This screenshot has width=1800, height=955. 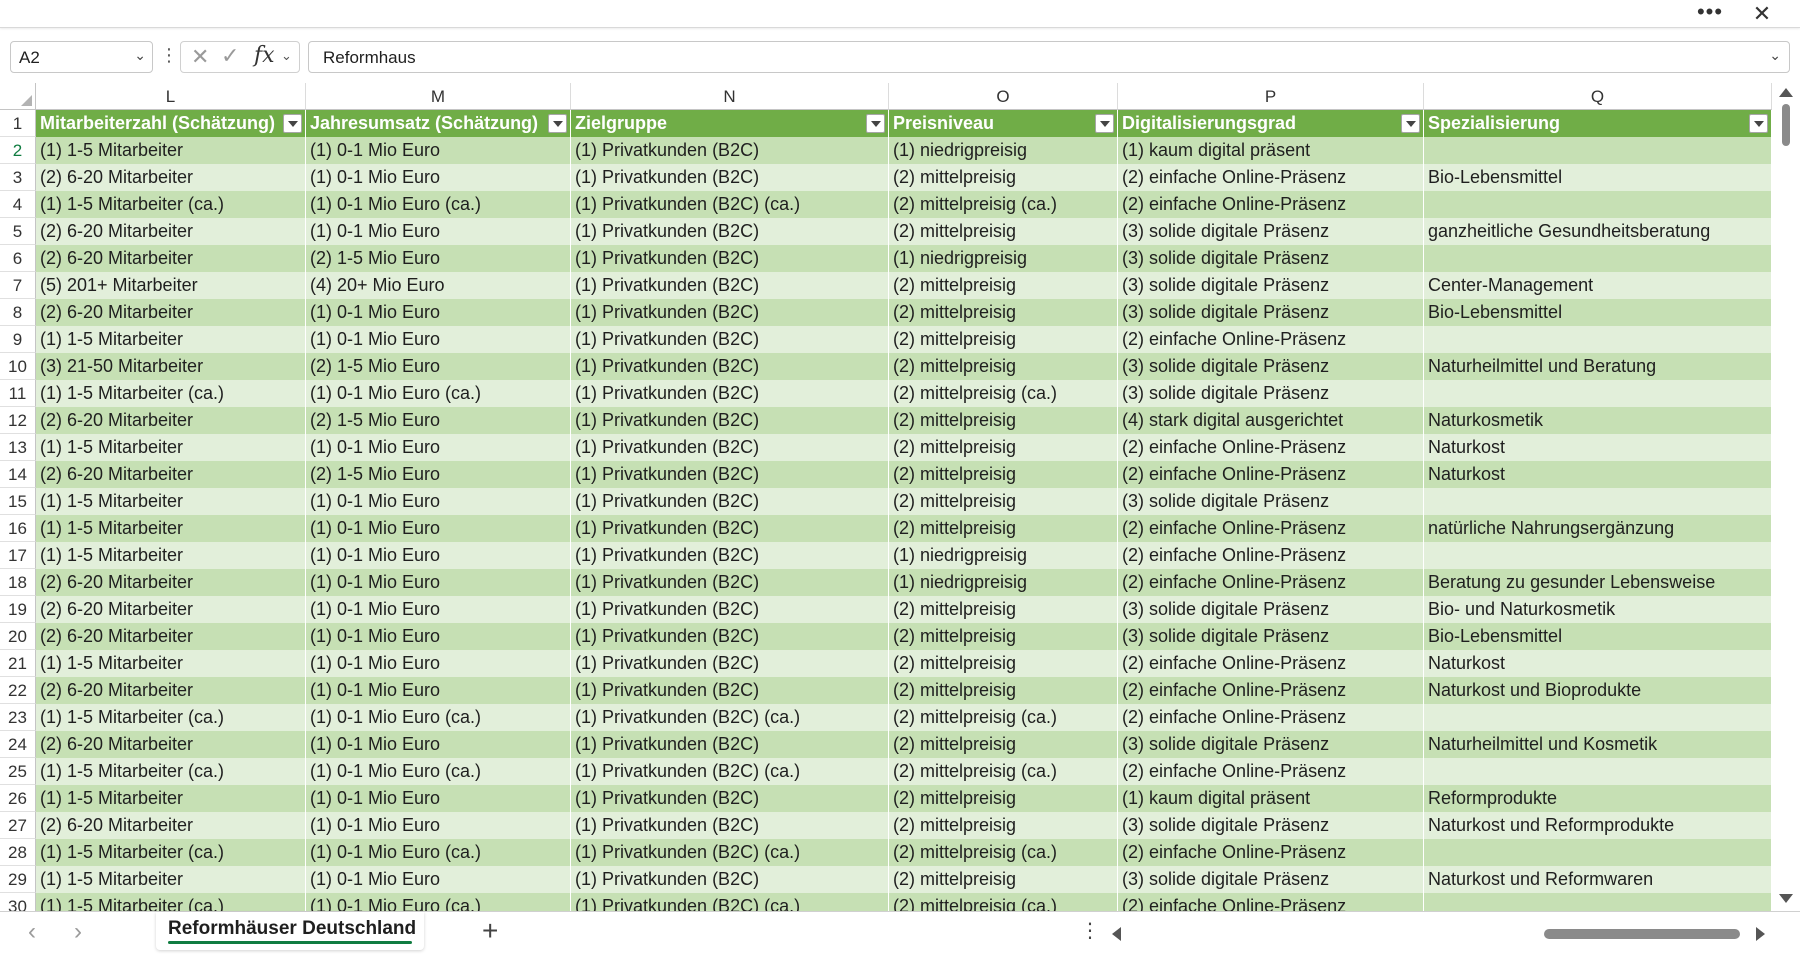 I want to click on insert-function-icon: fx, so click(x=264, y=56).